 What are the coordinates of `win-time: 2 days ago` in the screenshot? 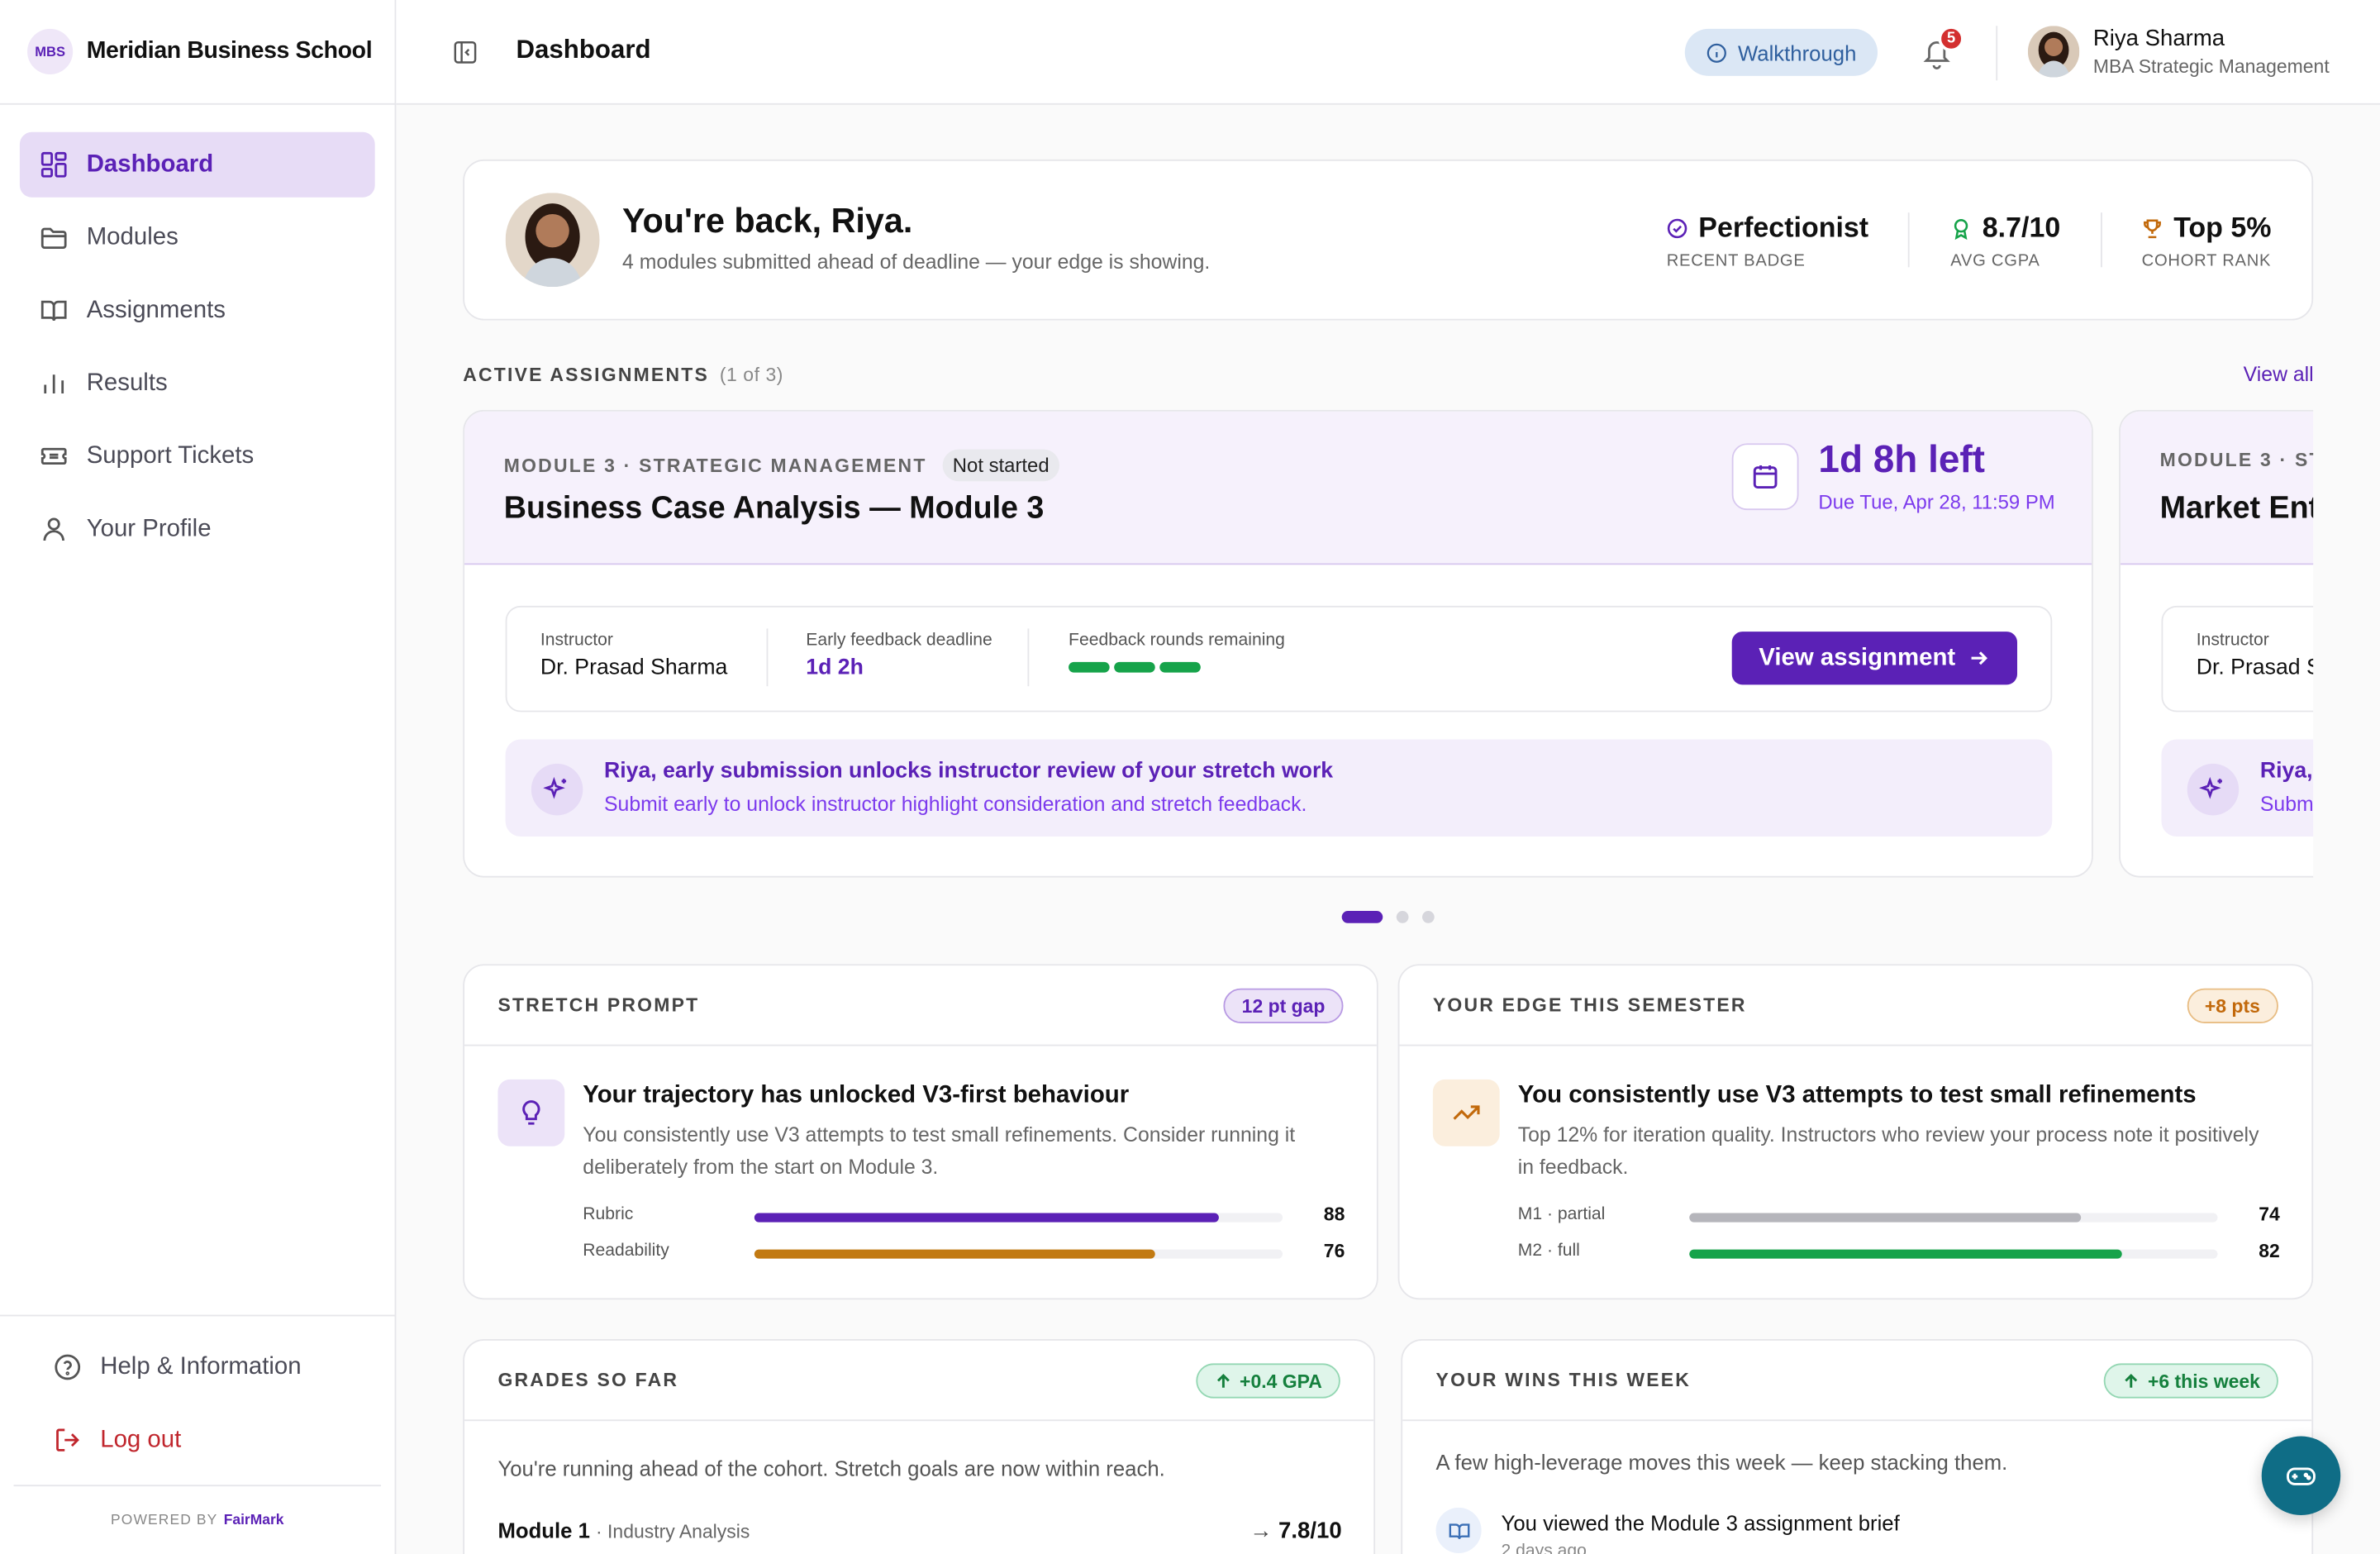 It's located at (1544, 1548).